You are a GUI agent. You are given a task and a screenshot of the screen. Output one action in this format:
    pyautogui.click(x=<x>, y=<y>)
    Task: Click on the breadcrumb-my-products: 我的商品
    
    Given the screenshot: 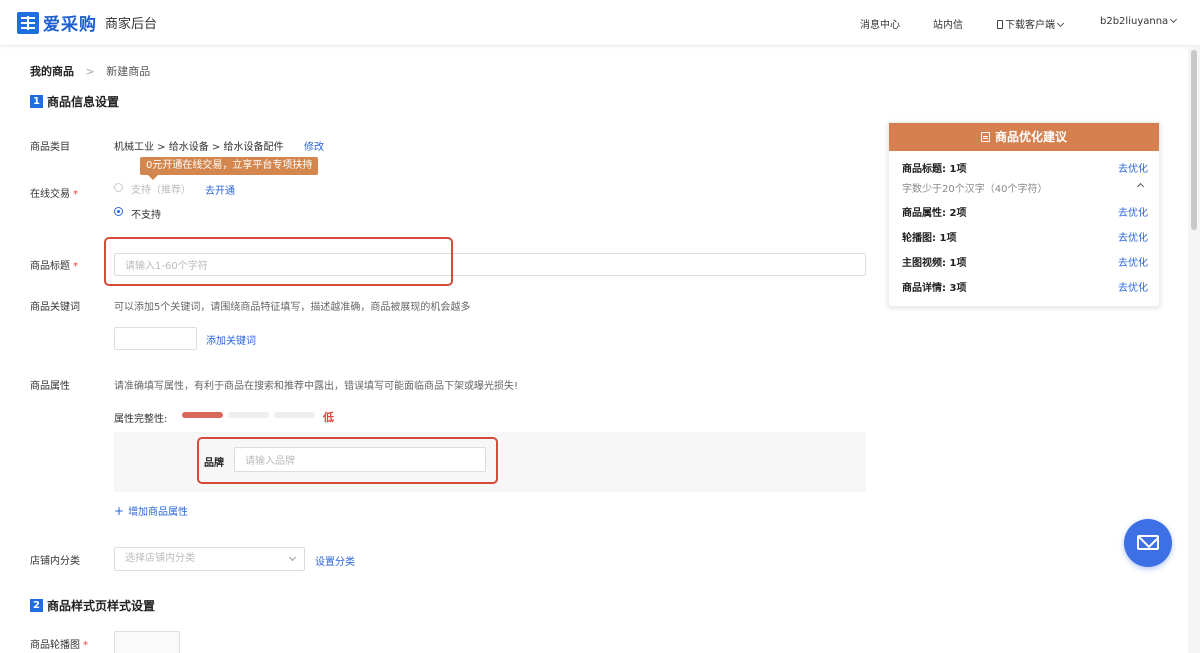 What is the action you would take?
    pyautogui.click(x=52, y=71)
    